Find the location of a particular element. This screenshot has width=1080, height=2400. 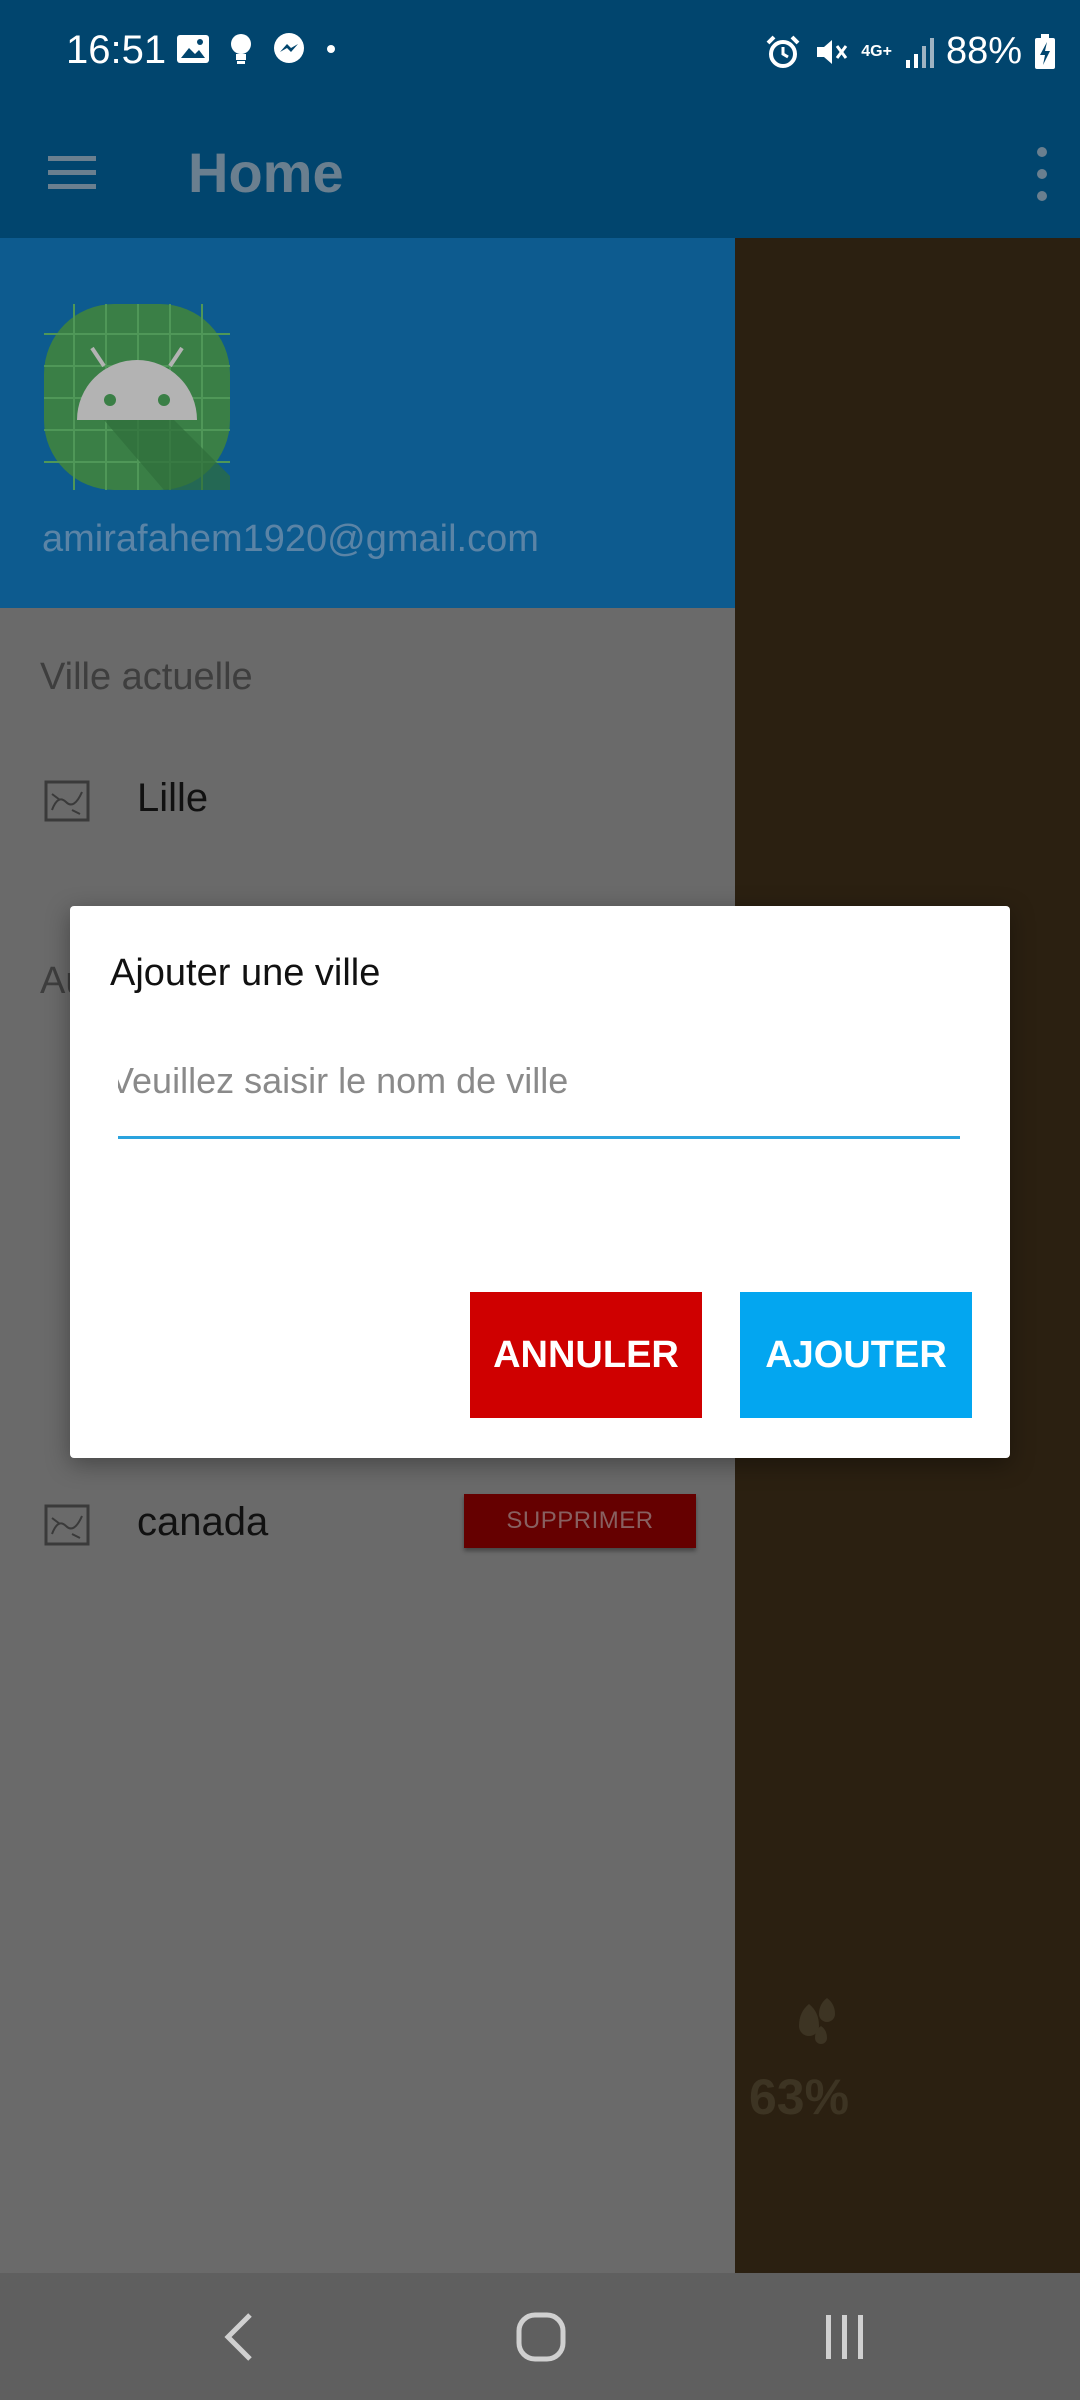

home-icon is located at coordinates (541, 2337).